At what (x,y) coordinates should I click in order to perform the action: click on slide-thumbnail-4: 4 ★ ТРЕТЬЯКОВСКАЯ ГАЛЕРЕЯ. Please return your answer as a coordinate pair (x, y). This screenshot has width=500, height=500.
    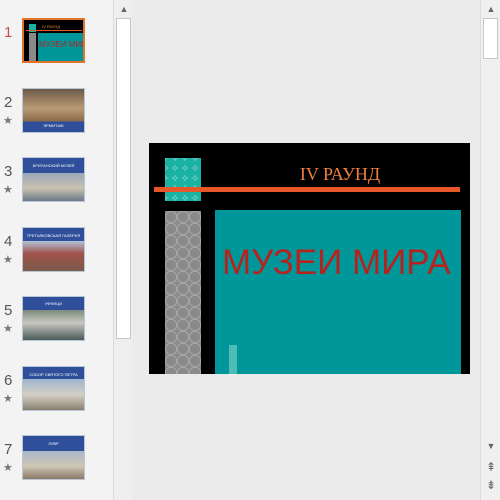
    Looking at the image, I should click on (56, 257).